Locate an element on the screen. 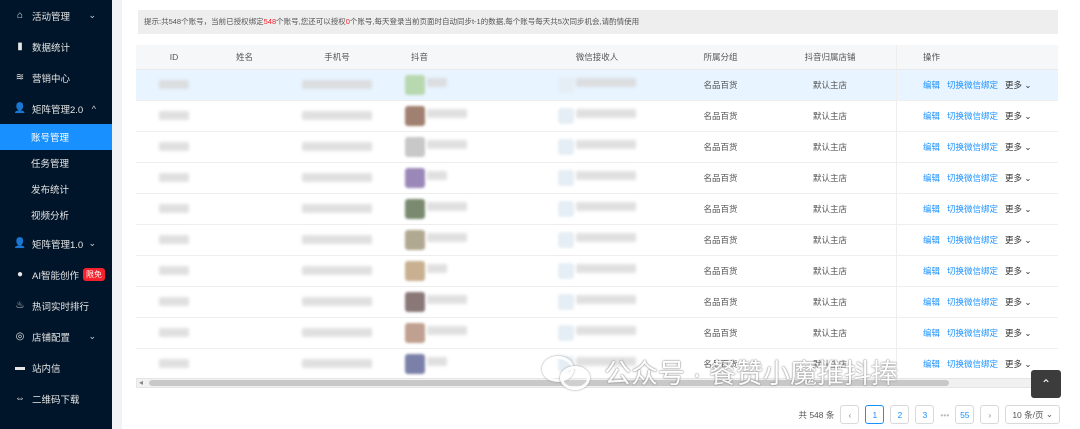 The image size is (1080, 429). page-3-button: 3 is located at coordinates (925, 414).